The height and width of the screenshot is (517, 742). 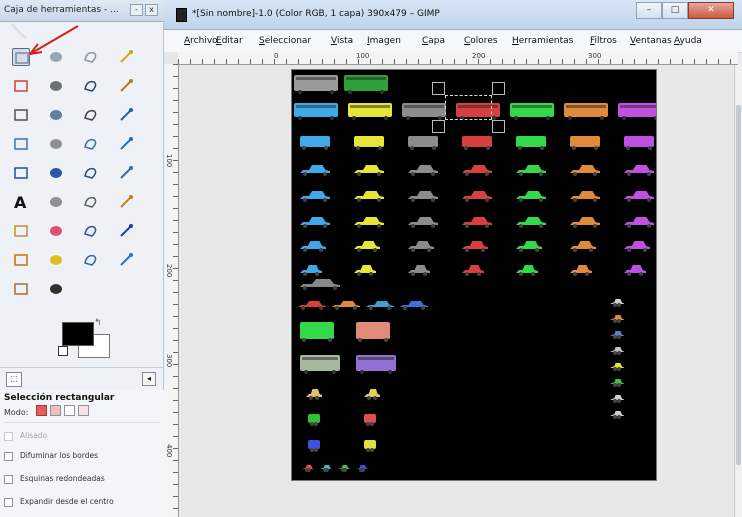 I want to click on vertical-scrollbar, so click(x=738, y=291).